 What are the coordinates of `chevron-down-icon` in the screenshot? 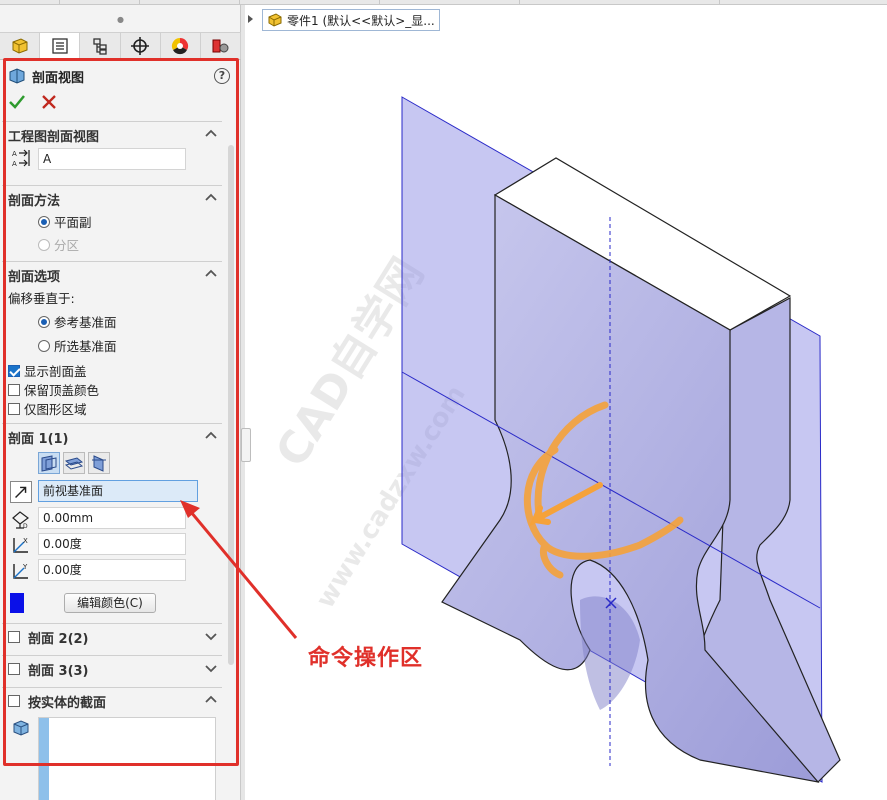 It's located at (211, 668).